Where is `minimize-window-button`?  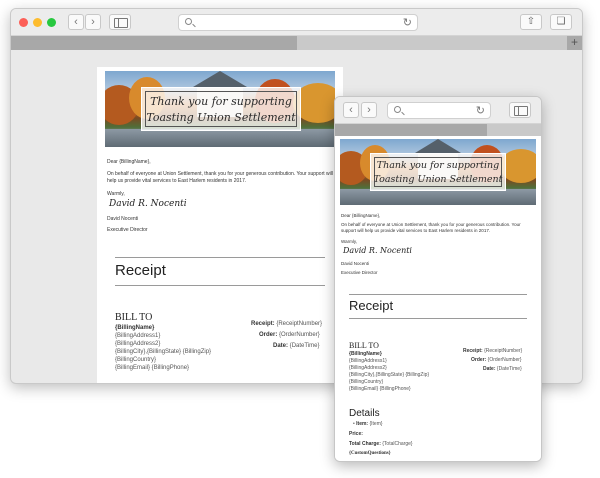
minimize-window-button is located at coordinates (37, 22).